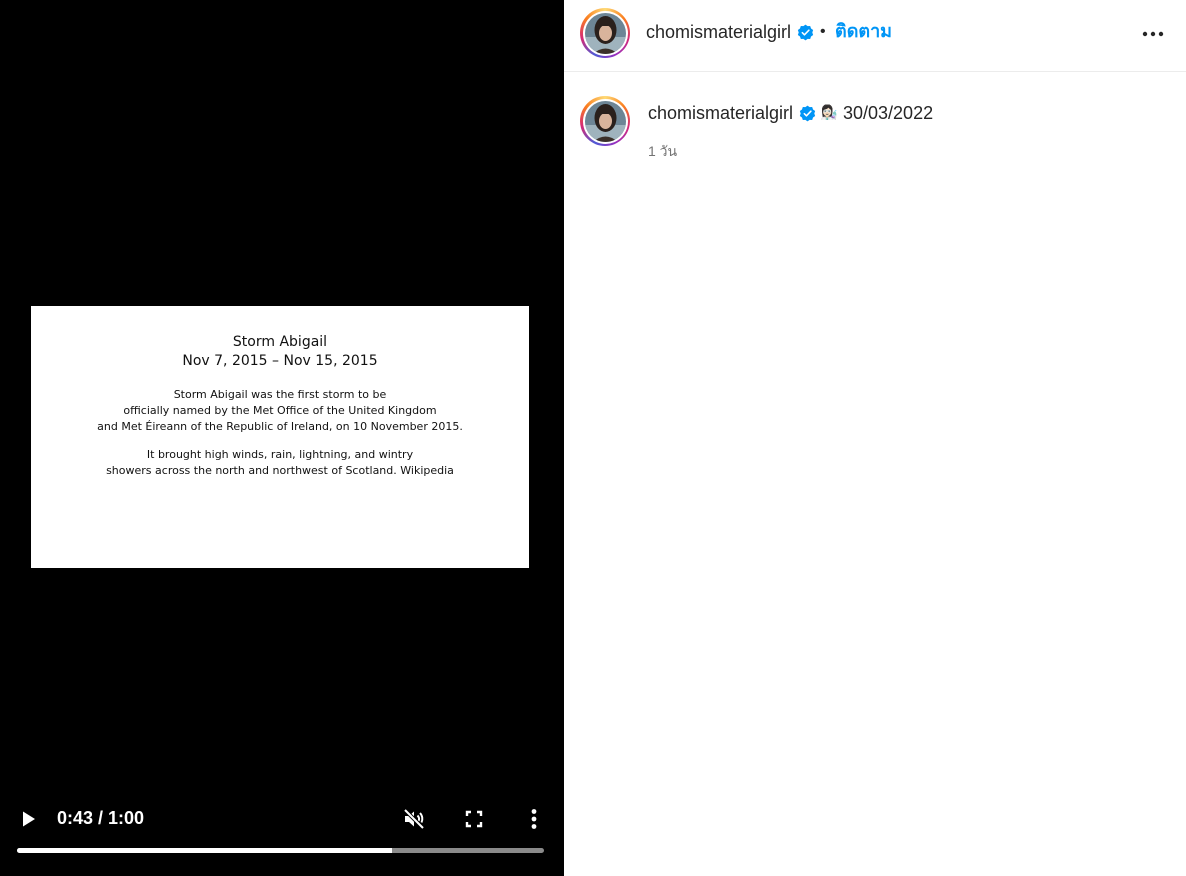  What do you see at coordinates (204, 850) in the screenshot?
I see `progress-played` at bounding box center [204, 850].